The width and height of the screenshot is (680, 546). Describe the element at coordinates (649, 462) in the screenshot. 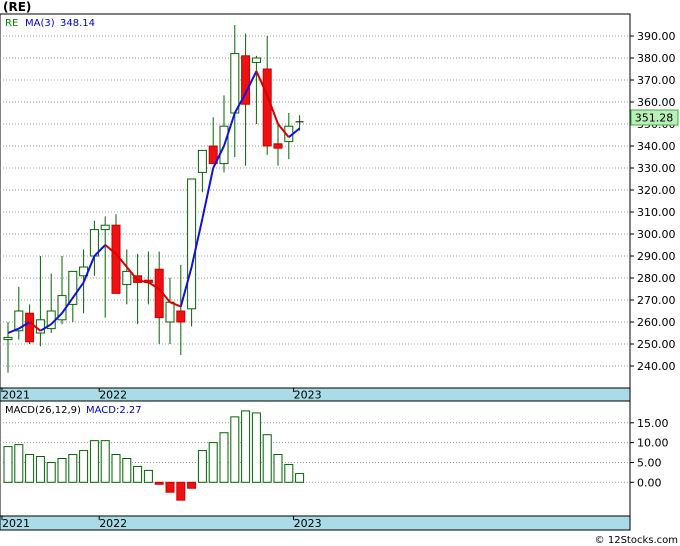

I see `macd-tick-label: 5.00` at that location.